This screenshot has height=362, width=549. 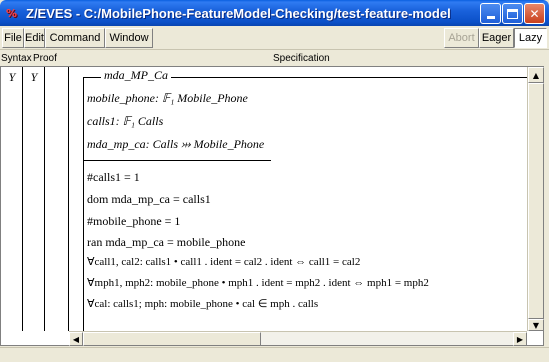 What do you see at coordinates (298, 338) in the screenshot?
I see `horizontal-scrollbar: ◀ ▶` at bounding box center [298, 338].